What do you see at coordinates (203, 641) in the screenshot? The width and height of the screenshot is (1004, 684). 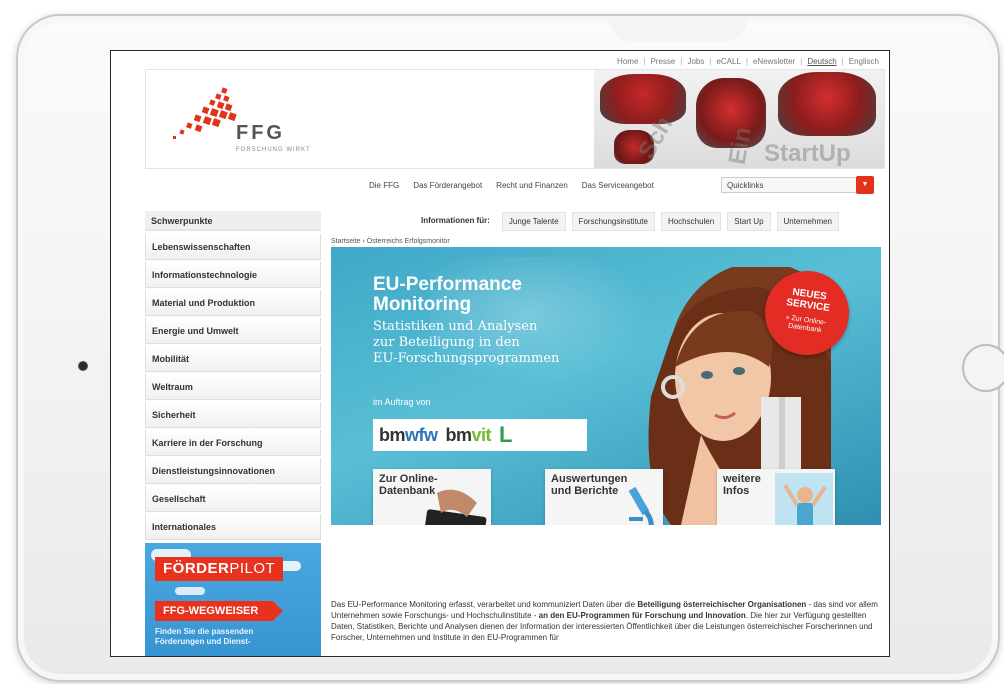 I see `promo-text-line: Förderungen und Dienst-` at bounding box center [203, 641].